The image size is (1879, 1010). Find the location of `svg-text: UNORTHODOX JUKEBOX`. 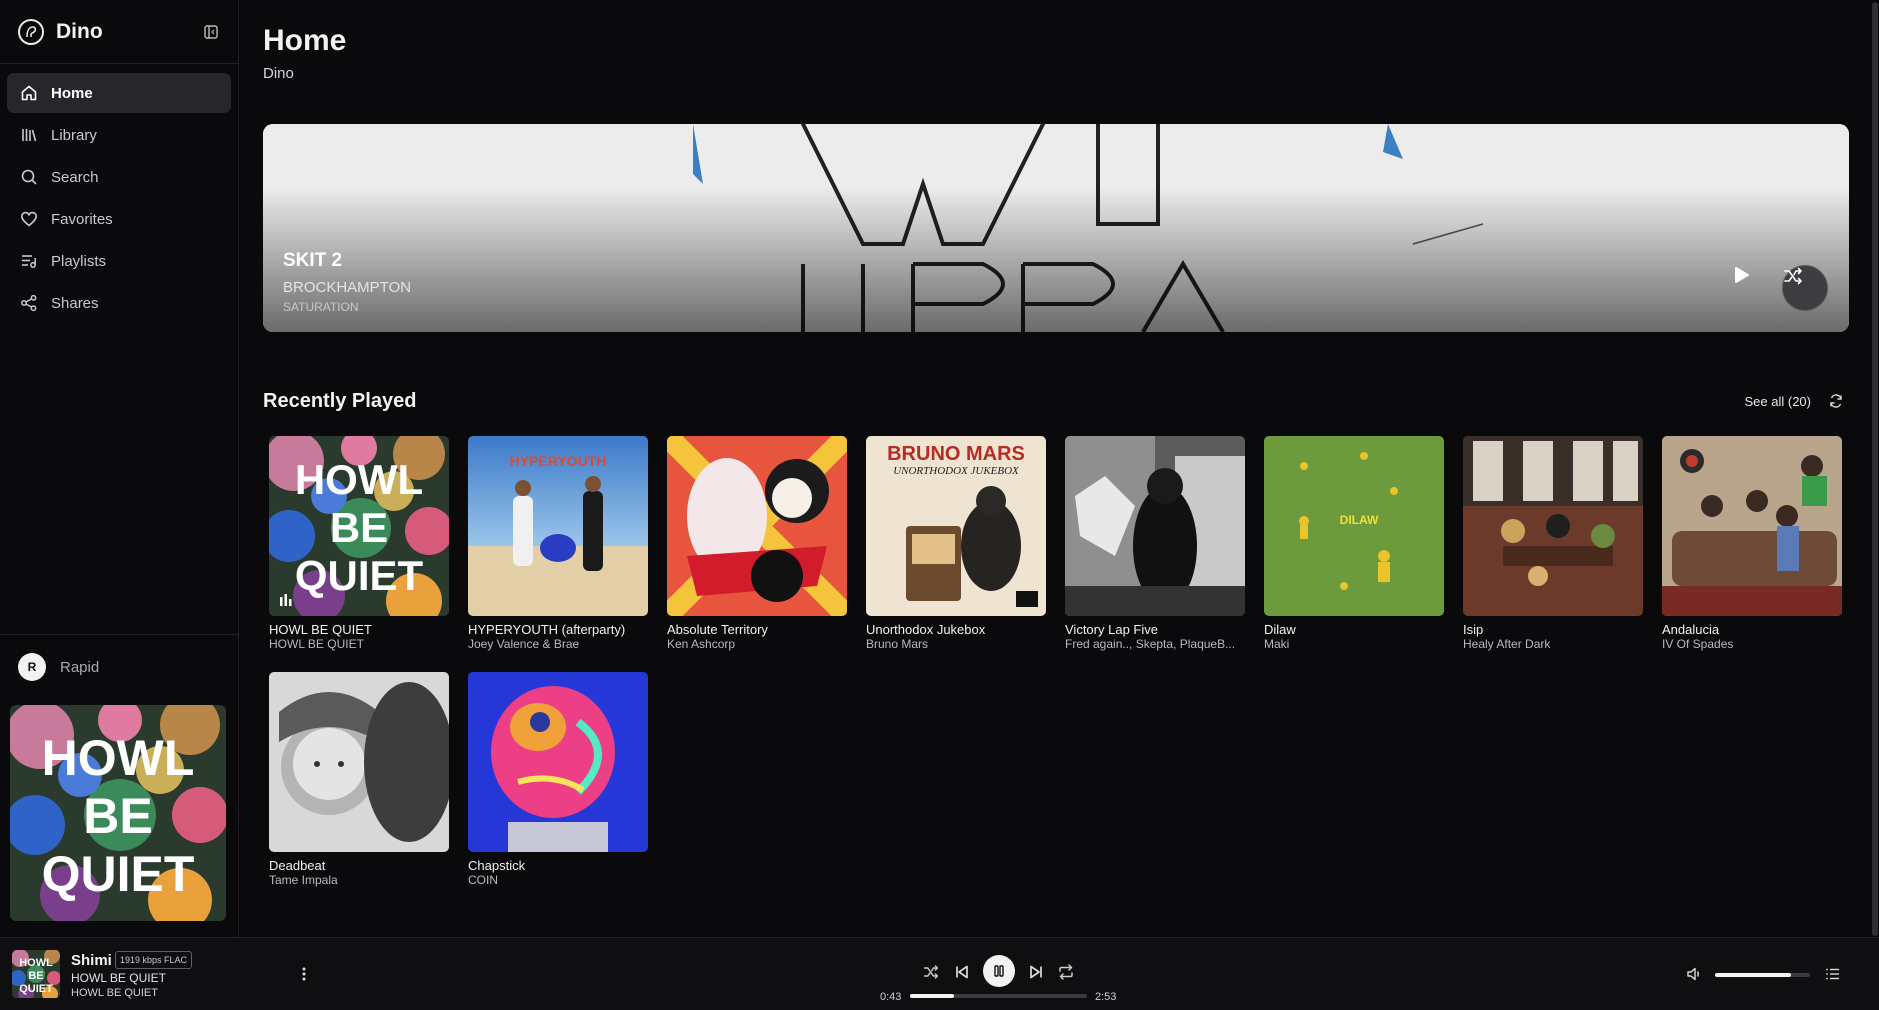

svg-text: UNORTHODOX JUKEBOX is located at coordinates (956, 471).